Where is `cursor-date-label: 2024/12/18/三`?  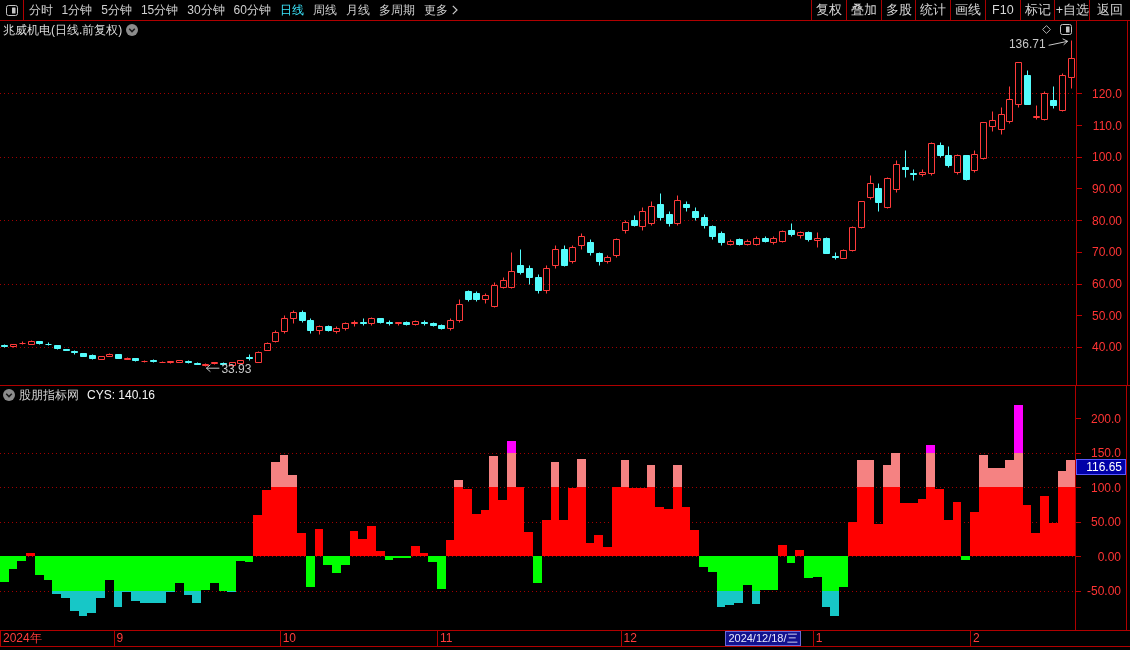
cursor-date-label: 2024/12/18/三 is located at coordinates (763, 638).